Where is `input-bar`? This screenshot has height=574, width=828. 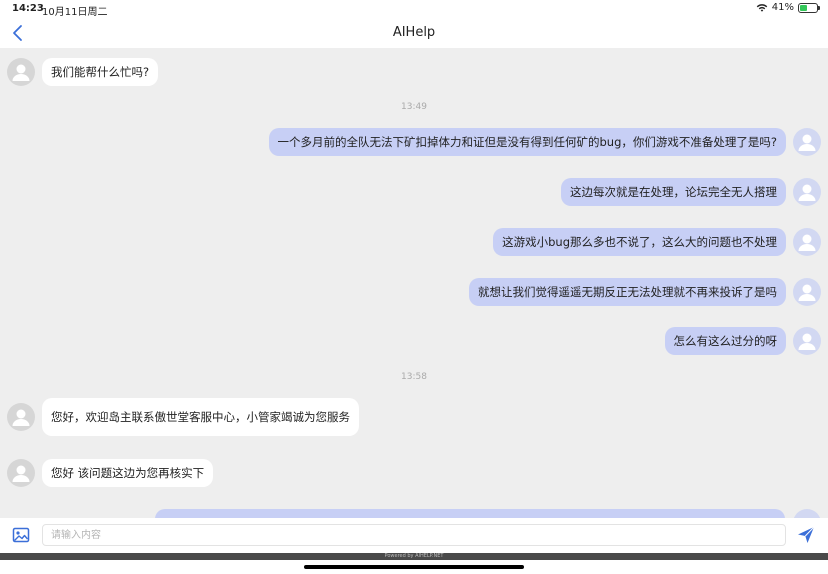
input-bar is located at coordinates (414, 535).